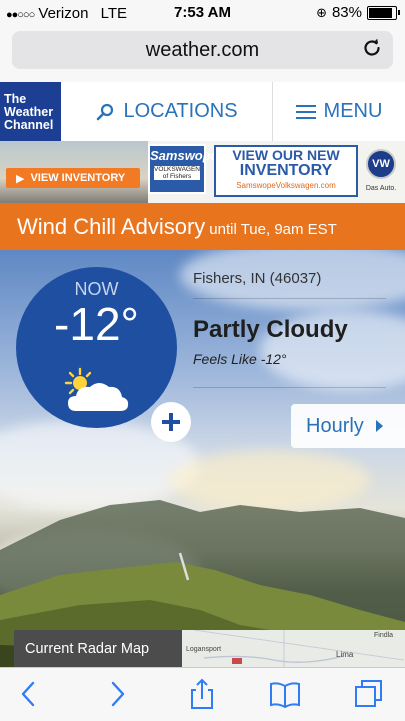 This screenshot has width=405, height=721. Describe the element at coordinates (30, 111) in the screenshot. I see `weather-channel-logo: The Weather Channel` at that location.